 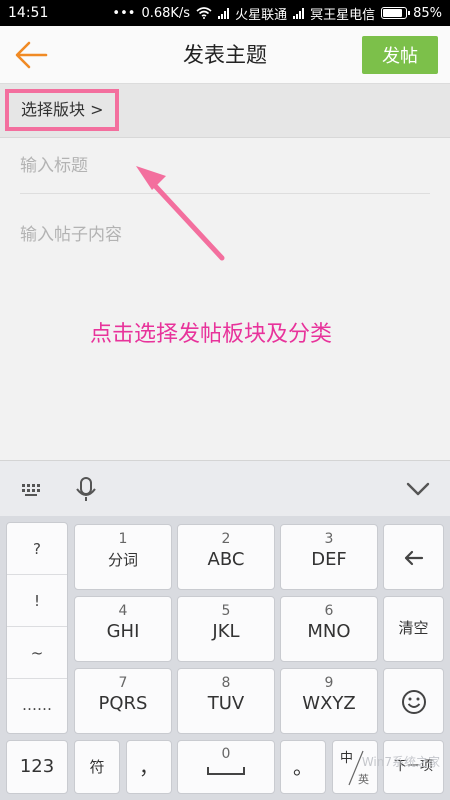 What do you see at coordinates (418, 489) in the screenshot?
I see `hide-keyboard-icon` at bounding box center [418, 489].